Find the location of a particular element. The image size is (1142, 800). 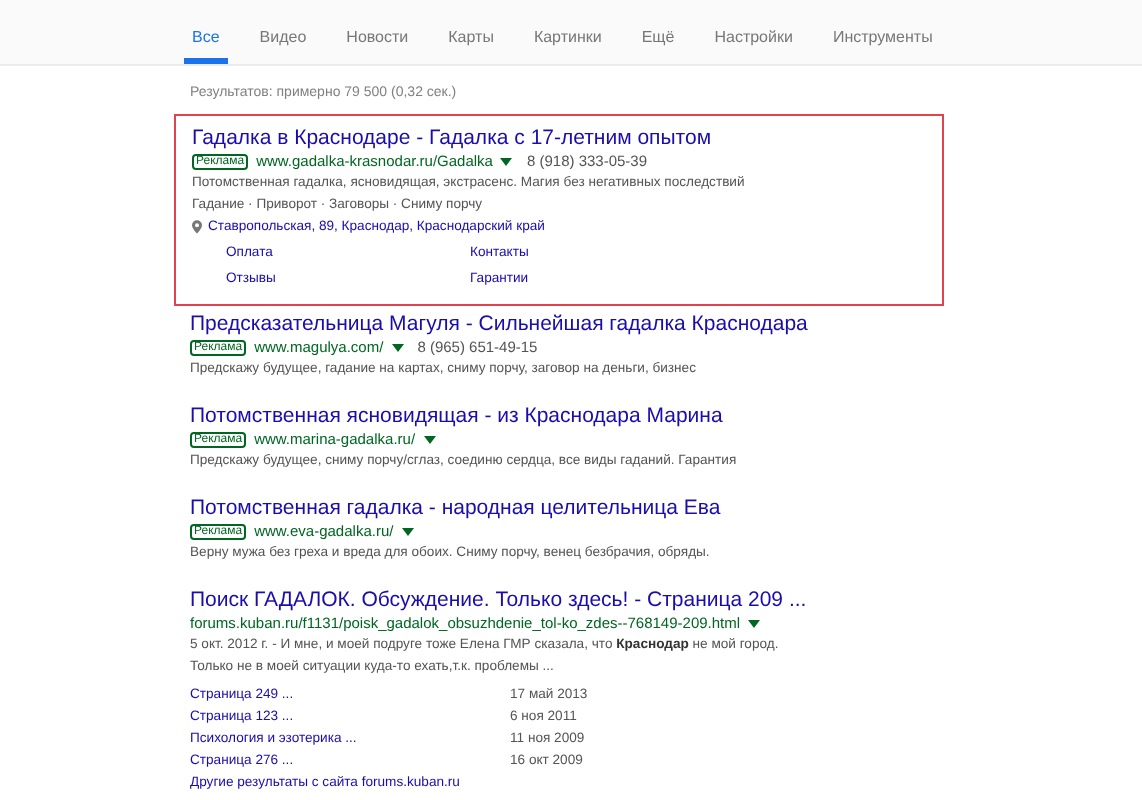

tab: Карты is located at coordinates (471, 32).